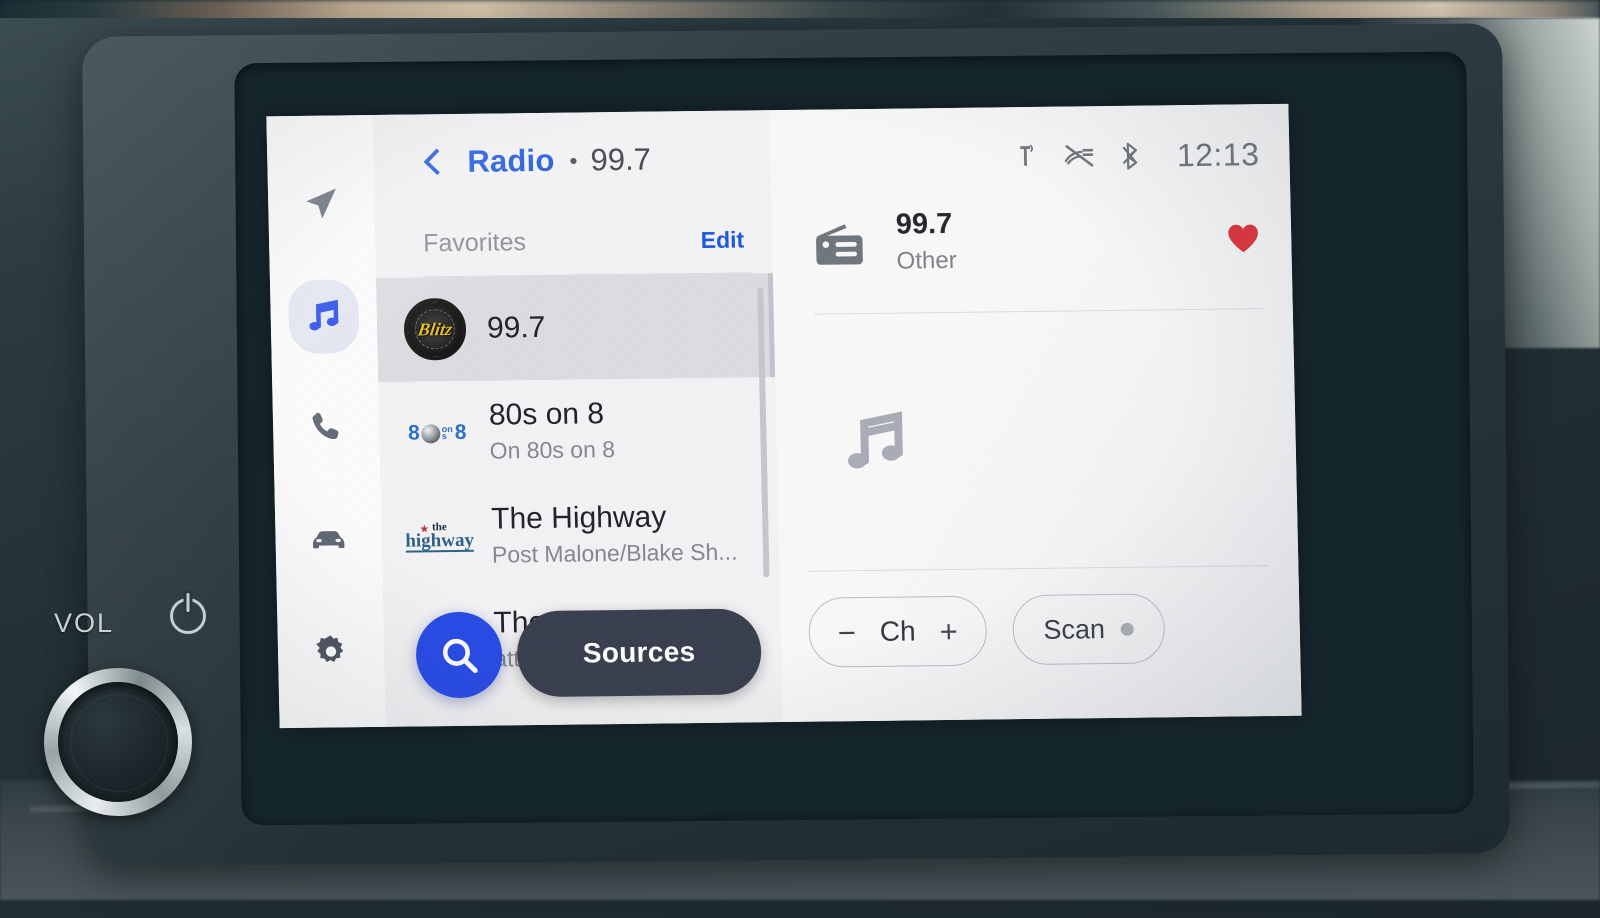  What do you see at coordinates (188, 616) in the screenshot?
I see `power-icon` at bounding box center [188, 616].